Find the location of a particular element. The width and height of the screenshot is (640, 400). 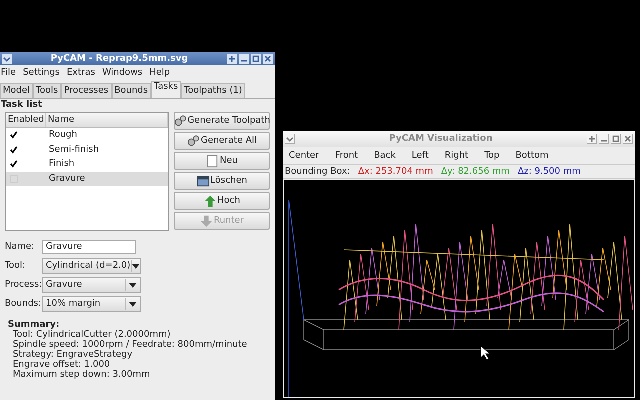

tab: Bounds is located at coordinates (132, 90).